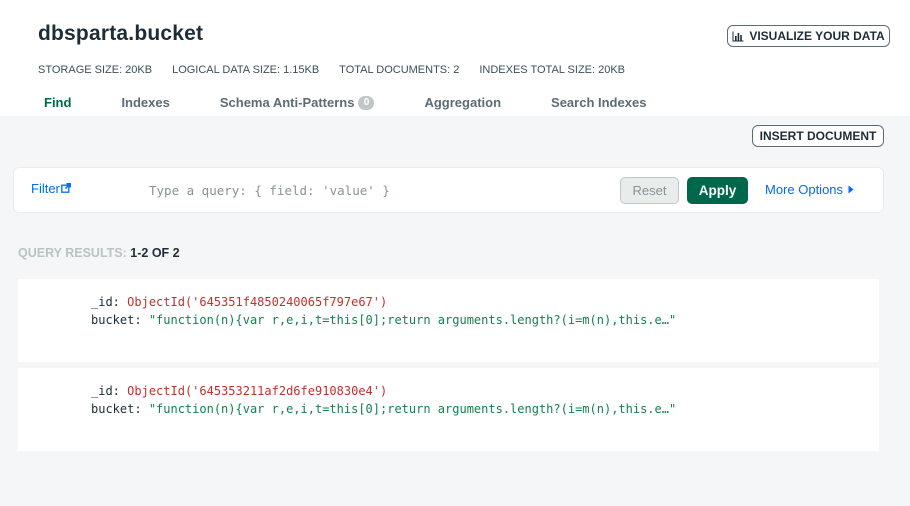 This screenshot has height=506, width=910. I want to click on collection-title: dbsparta.bucket, so click(121, 33).